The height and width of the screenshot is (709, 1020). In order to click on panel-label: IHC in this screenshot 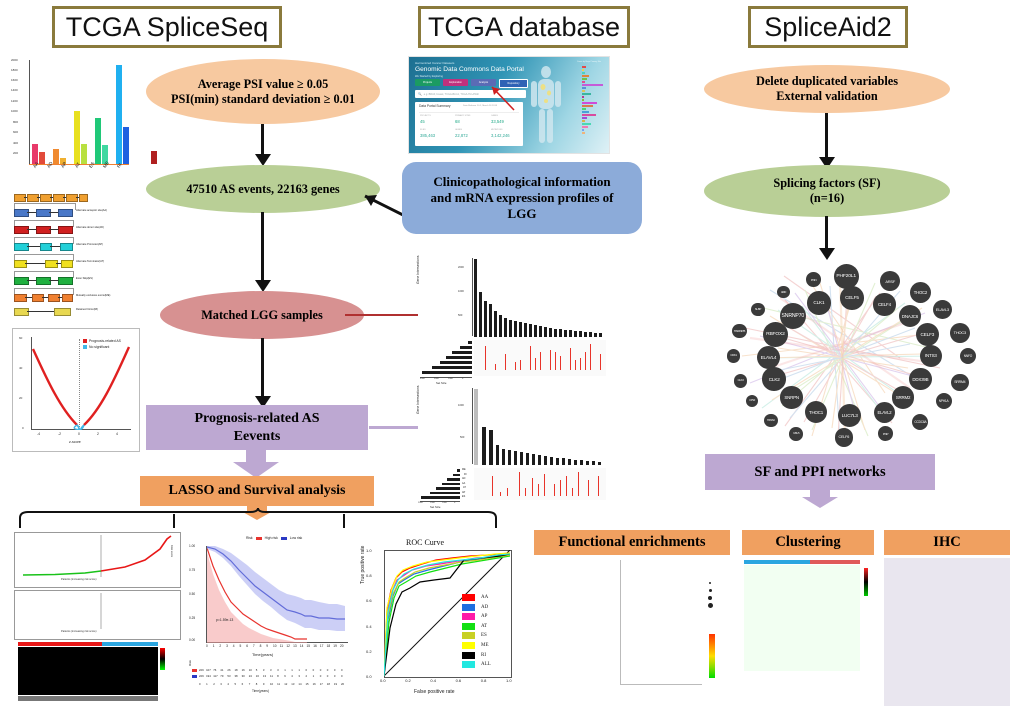, I will do `click(947, 542)`.